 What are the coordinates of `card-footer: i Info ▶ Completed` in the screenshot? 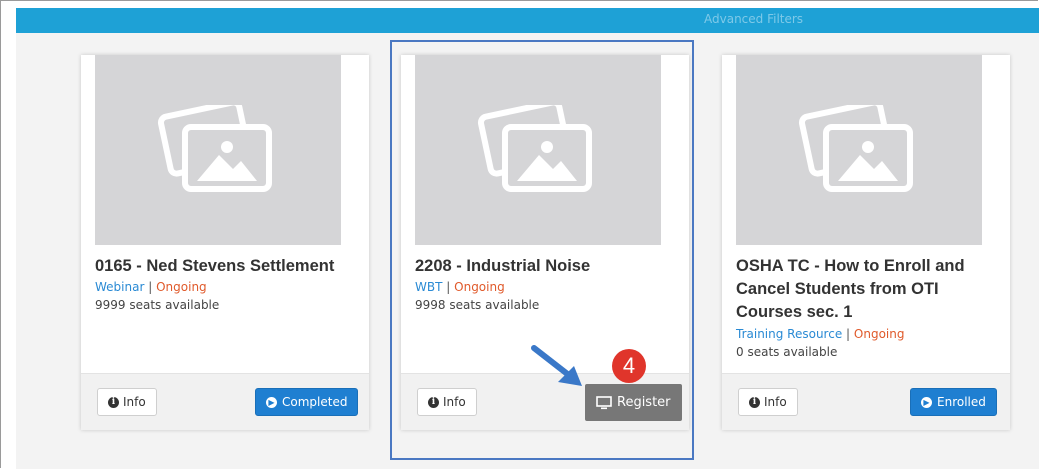 It's located at (225, 401).